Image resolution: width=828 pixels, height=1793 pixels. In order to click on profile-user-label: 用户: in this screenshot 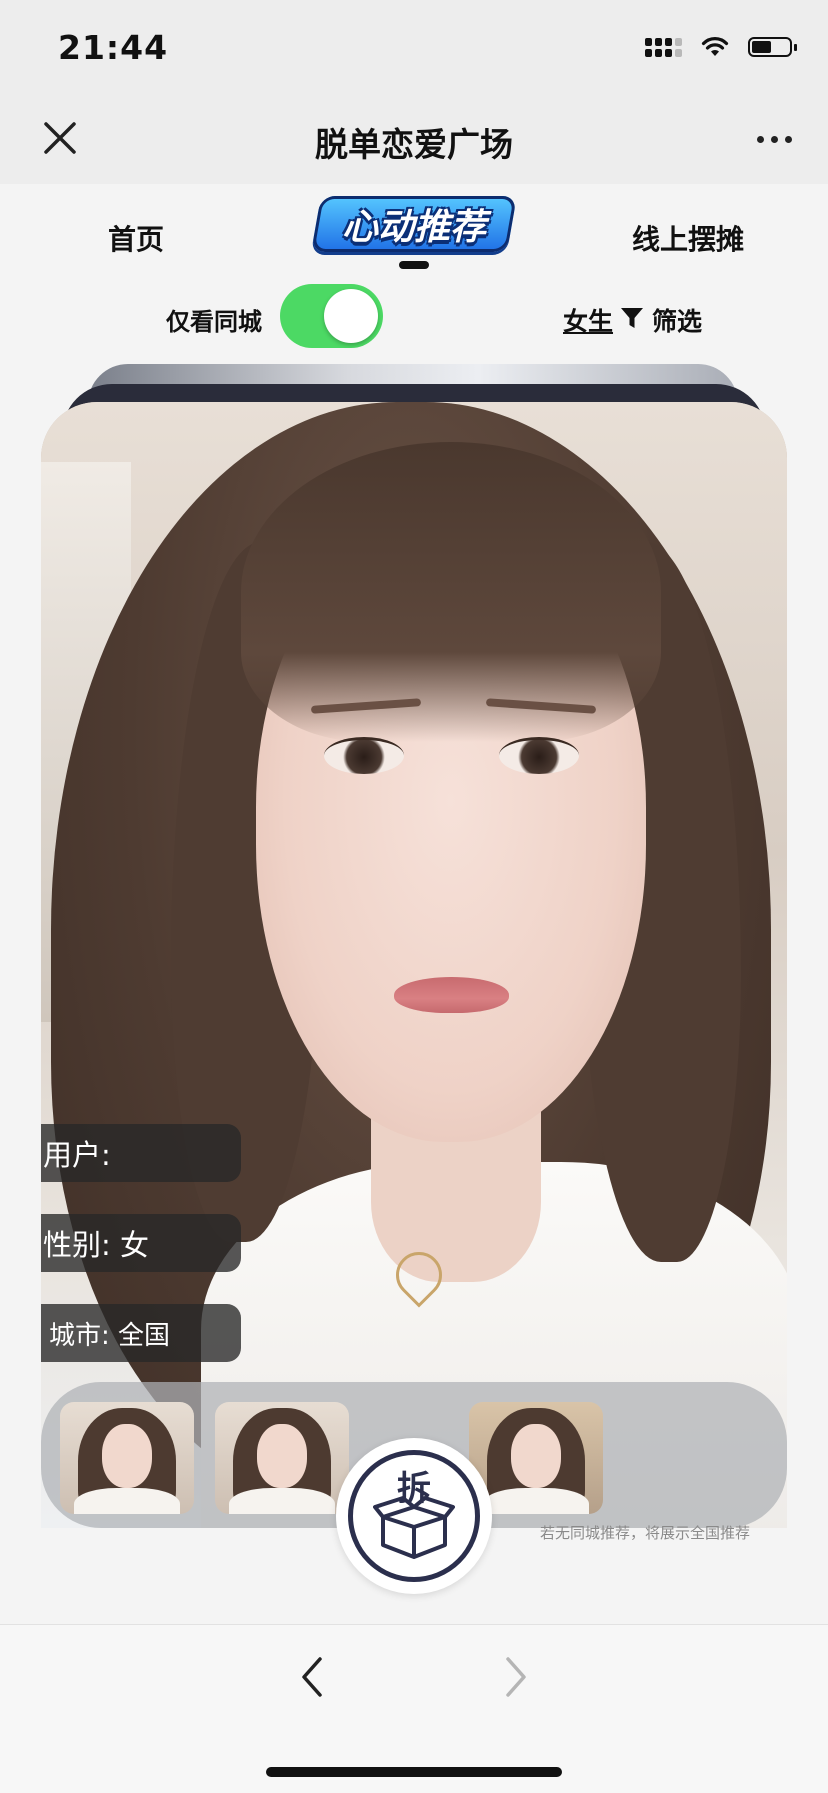, I will do `click(141, 1153)`.